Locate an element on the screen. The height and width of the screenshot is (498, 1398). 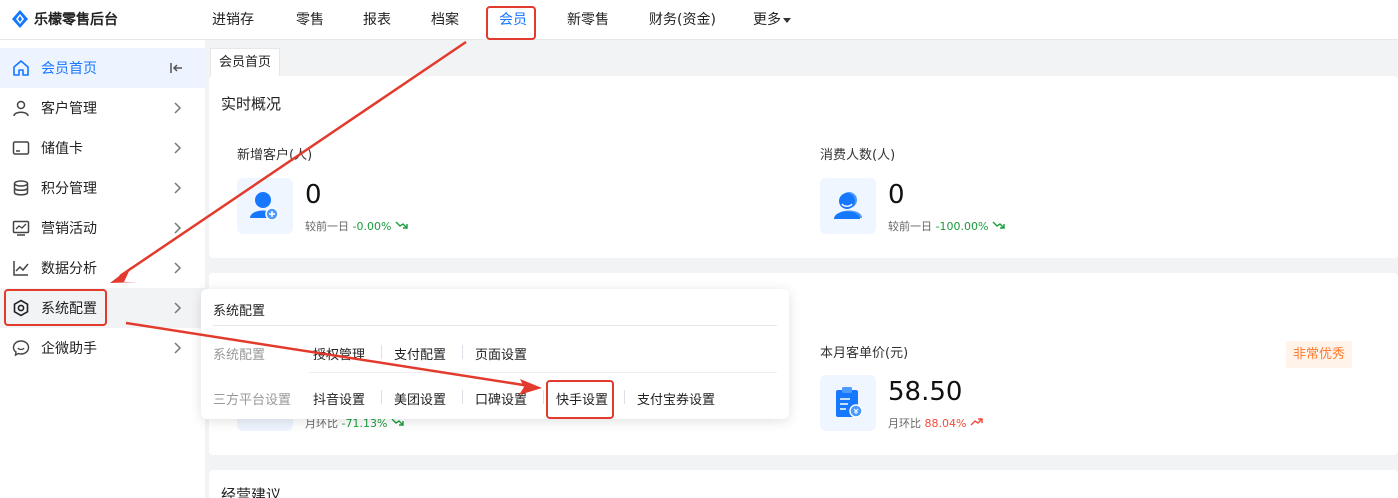
nav-more-label: 更多 is located at coordinates (767, 20).